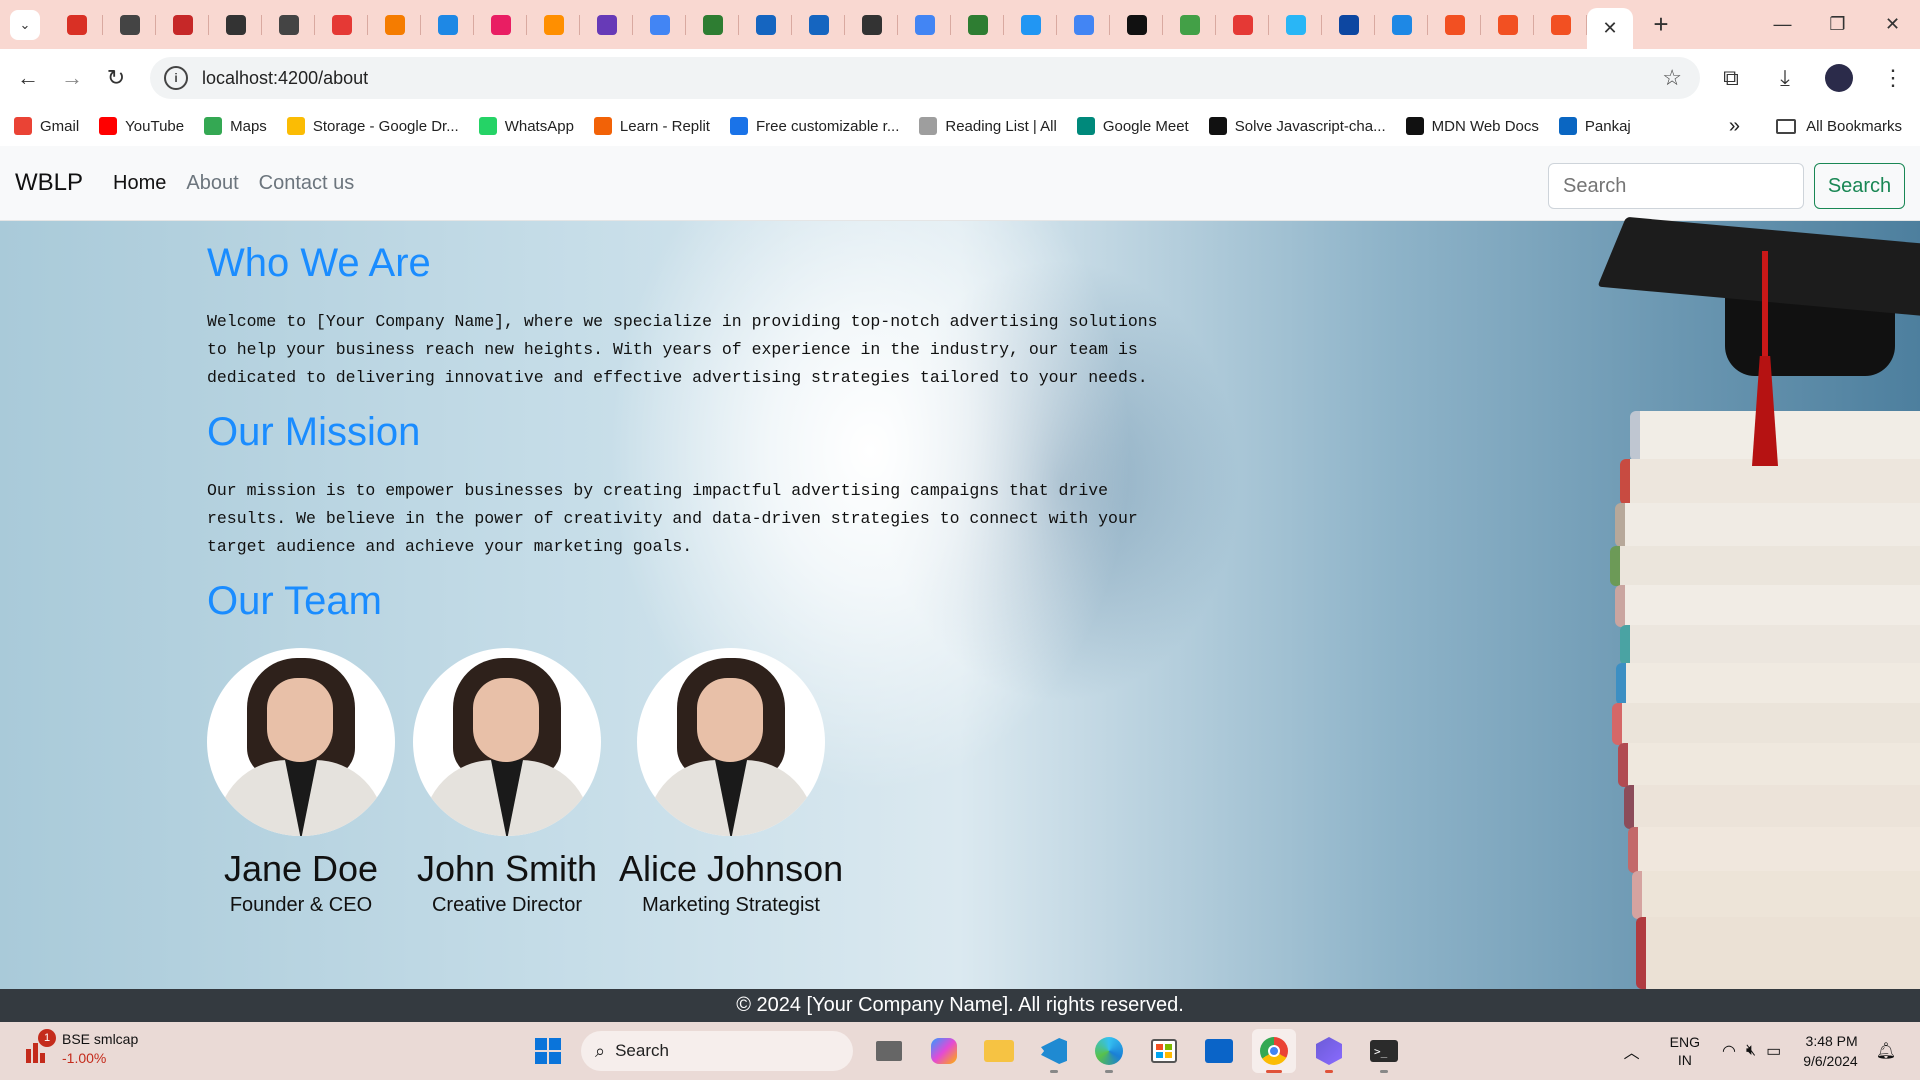  I want to click on vscode-icon, so click(1054, 1051).